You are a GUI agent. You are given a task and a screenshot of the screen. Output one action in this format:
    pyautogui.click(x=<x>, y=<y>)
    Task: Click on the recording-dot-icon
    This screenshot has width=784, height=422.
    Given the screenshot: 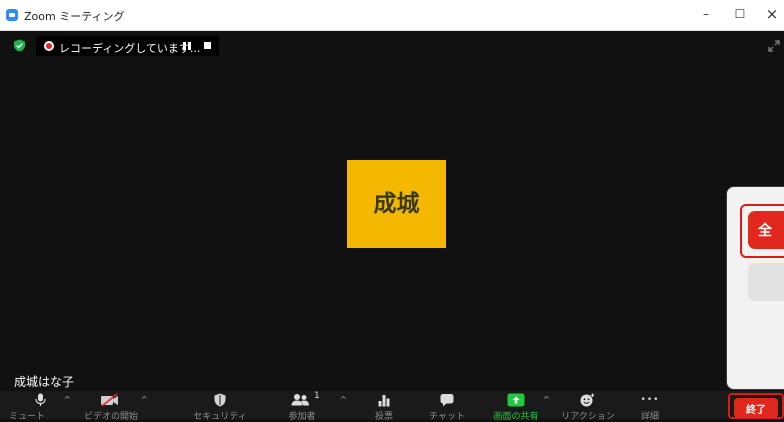 What is the action you would take?
    pyautogui.click(x=49, y=46)
    